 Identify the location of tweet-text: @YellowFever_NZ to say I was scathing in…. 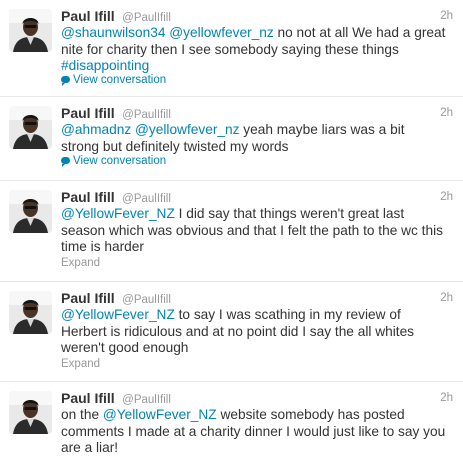
(253, 332).